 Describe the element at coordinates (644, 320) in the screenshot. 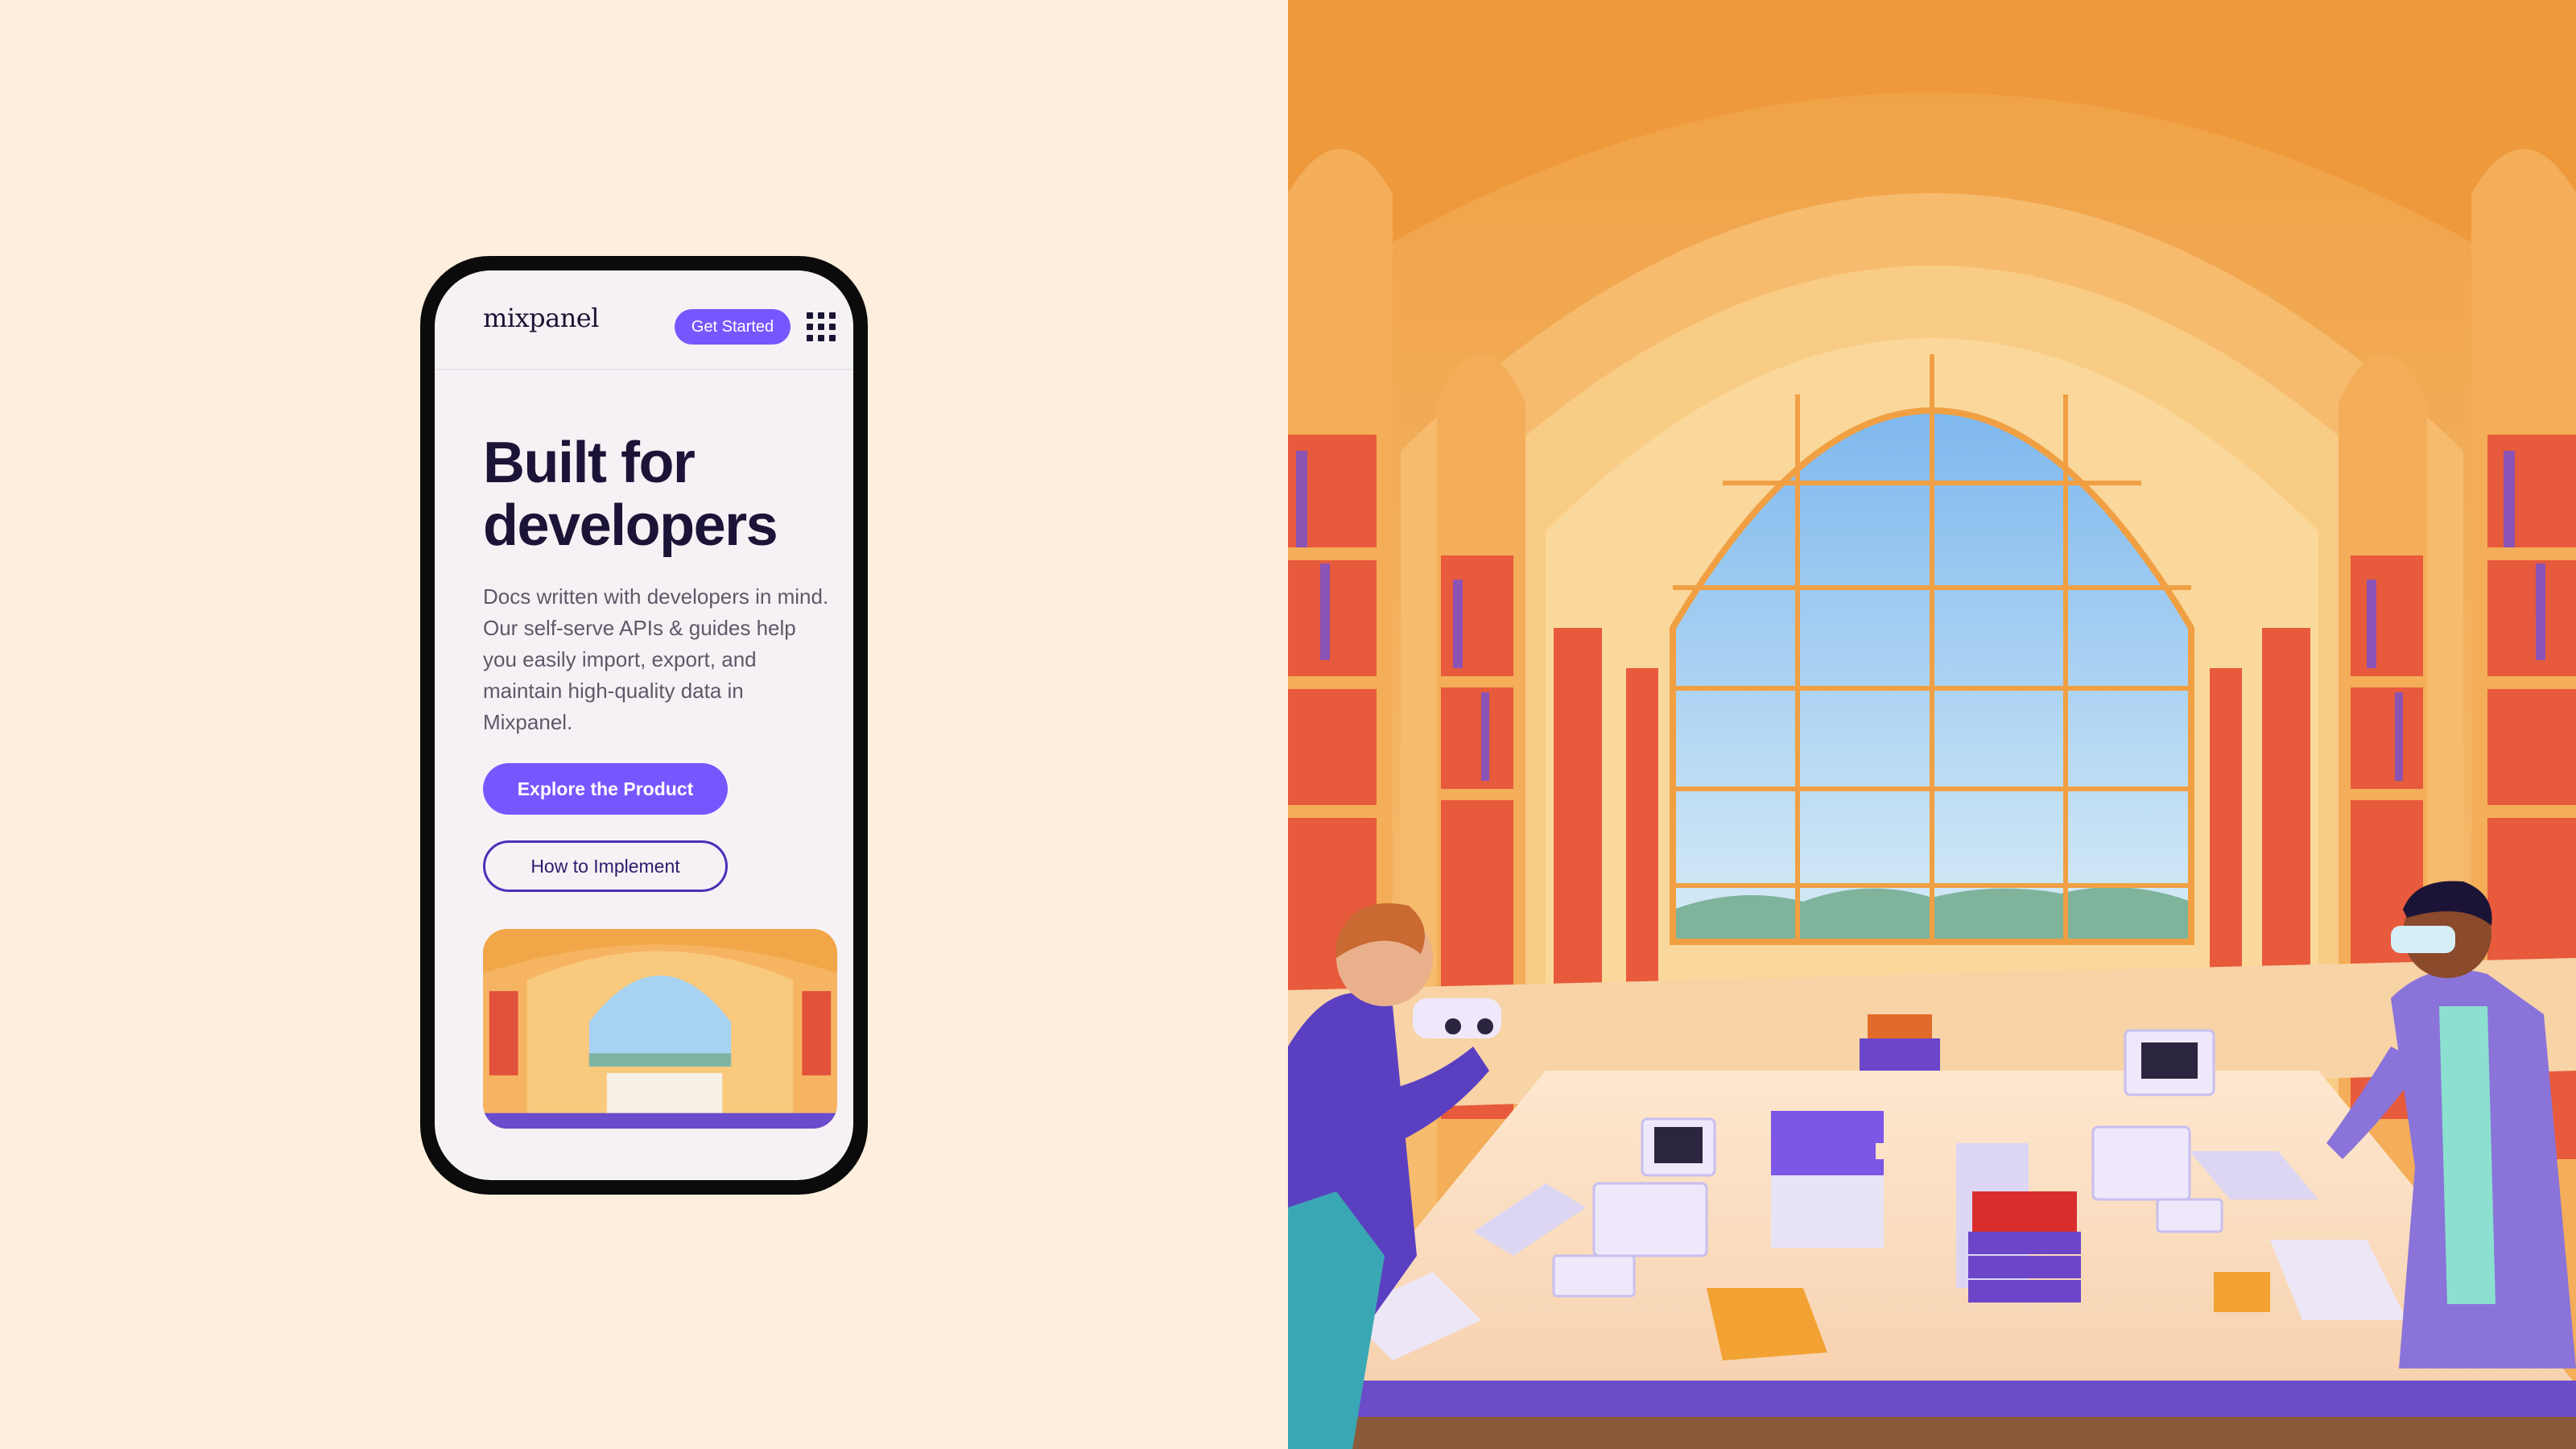

I see `mobile-header: mixpanel Get Started` at that location.